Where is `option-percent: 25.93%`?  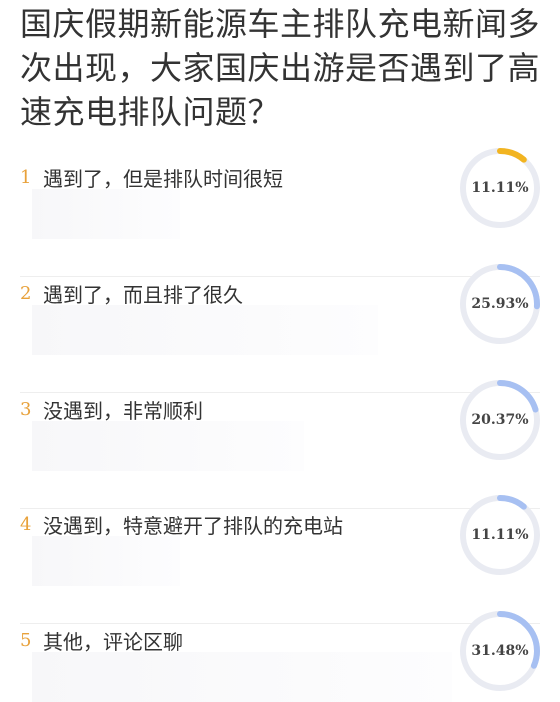 option-percent: 25.93% is located at coordinates (500, 304).